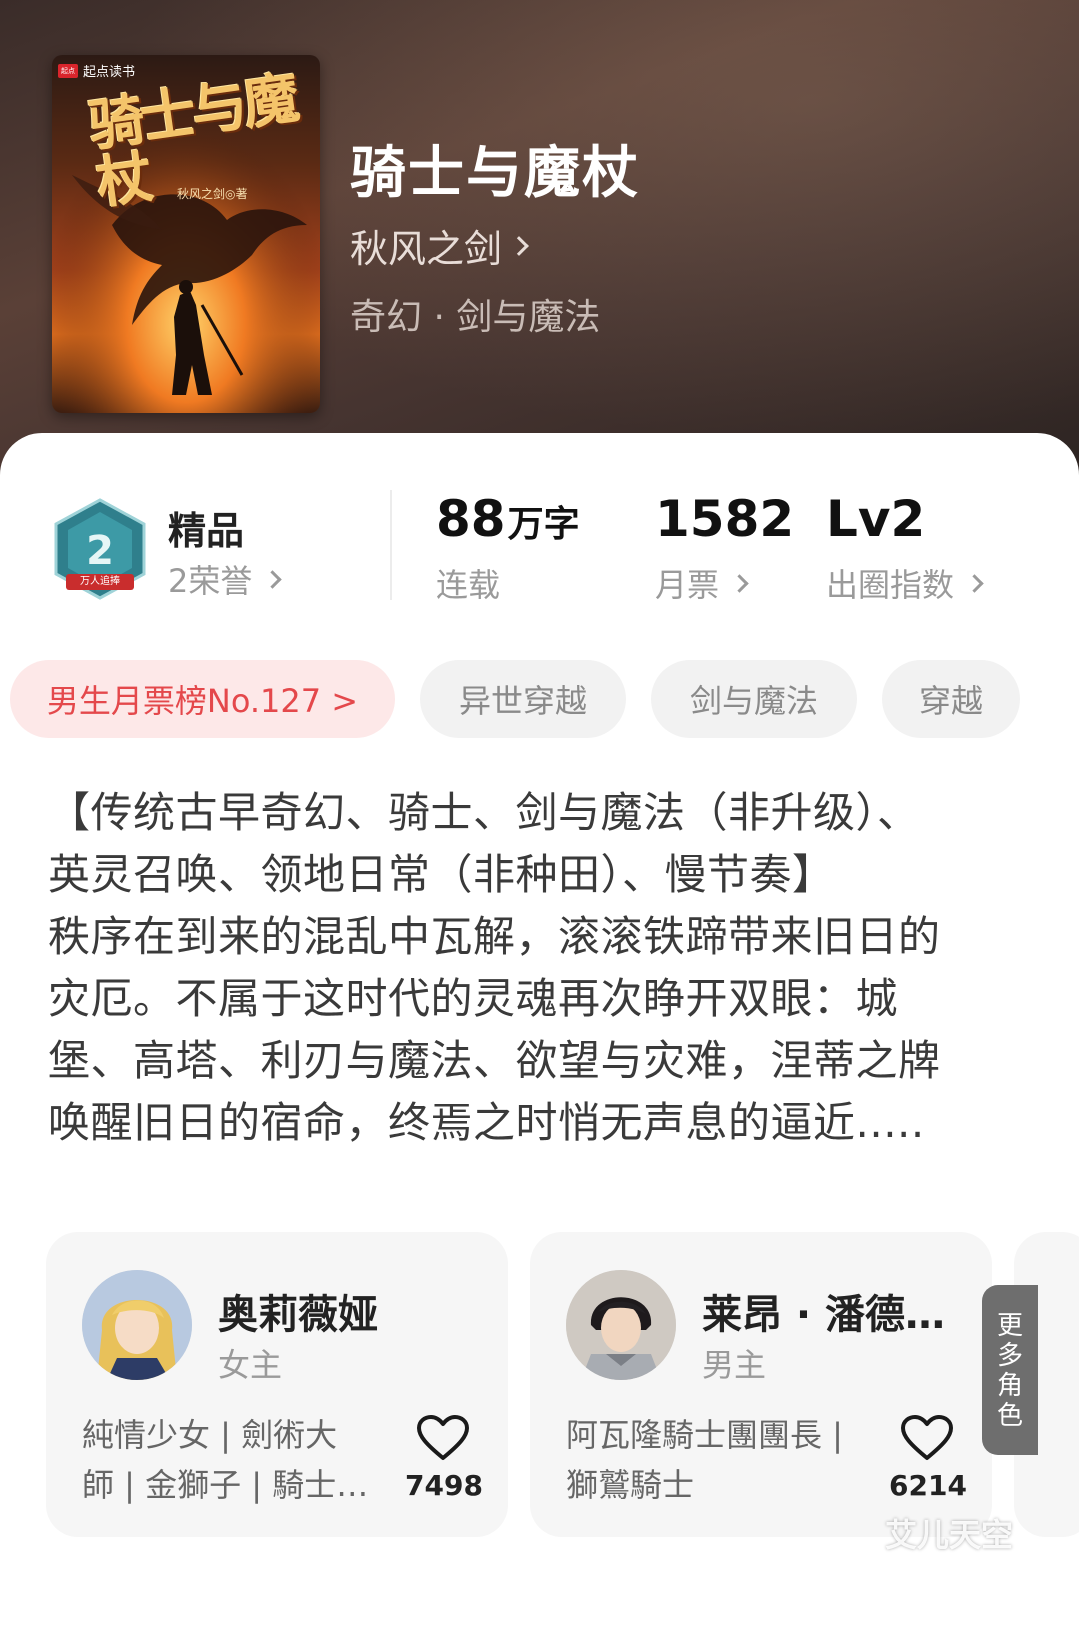 The height and width of the screenshot is (1631, 1079). I want to click on quality-badge-icon: 2 万人追捧, so click(100, 550).